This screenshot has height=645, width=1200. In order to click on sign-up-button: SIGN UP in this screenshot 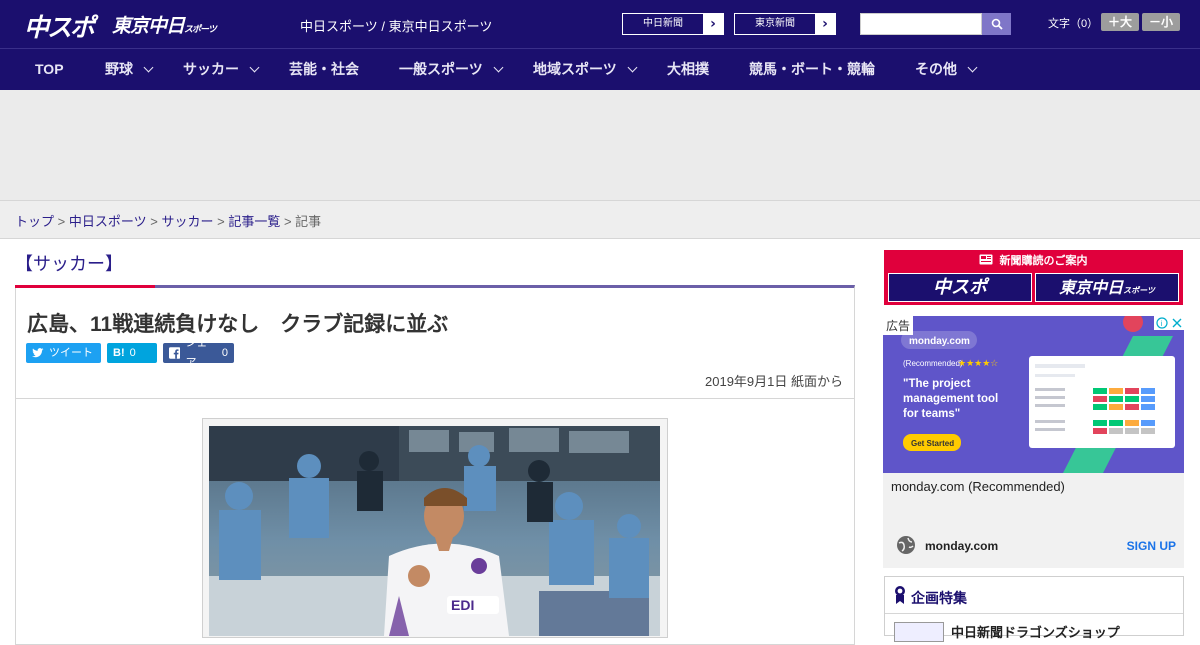, I will do `click(1151, 546)`.